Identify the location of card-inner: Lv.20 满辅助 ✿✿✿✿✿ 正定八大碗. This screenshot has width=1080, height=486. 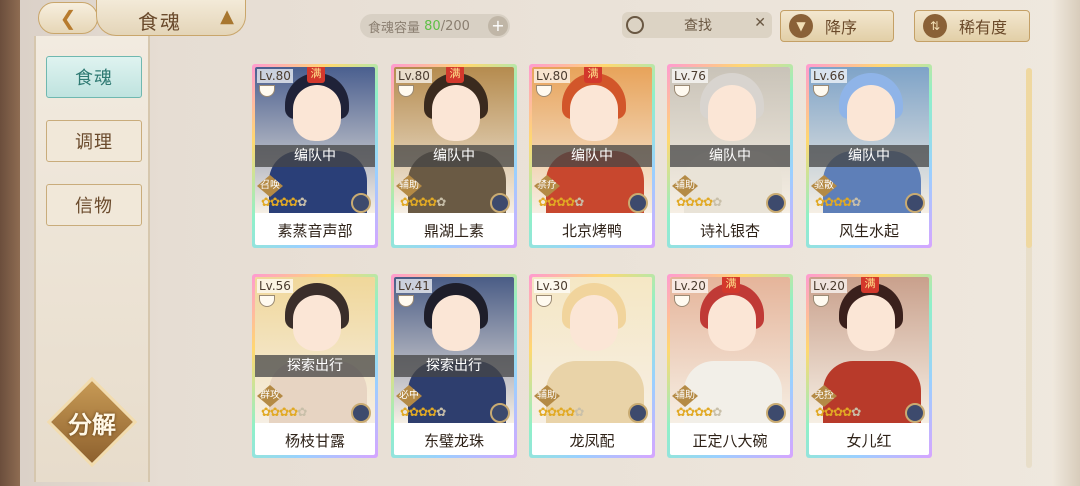
(730, 366).